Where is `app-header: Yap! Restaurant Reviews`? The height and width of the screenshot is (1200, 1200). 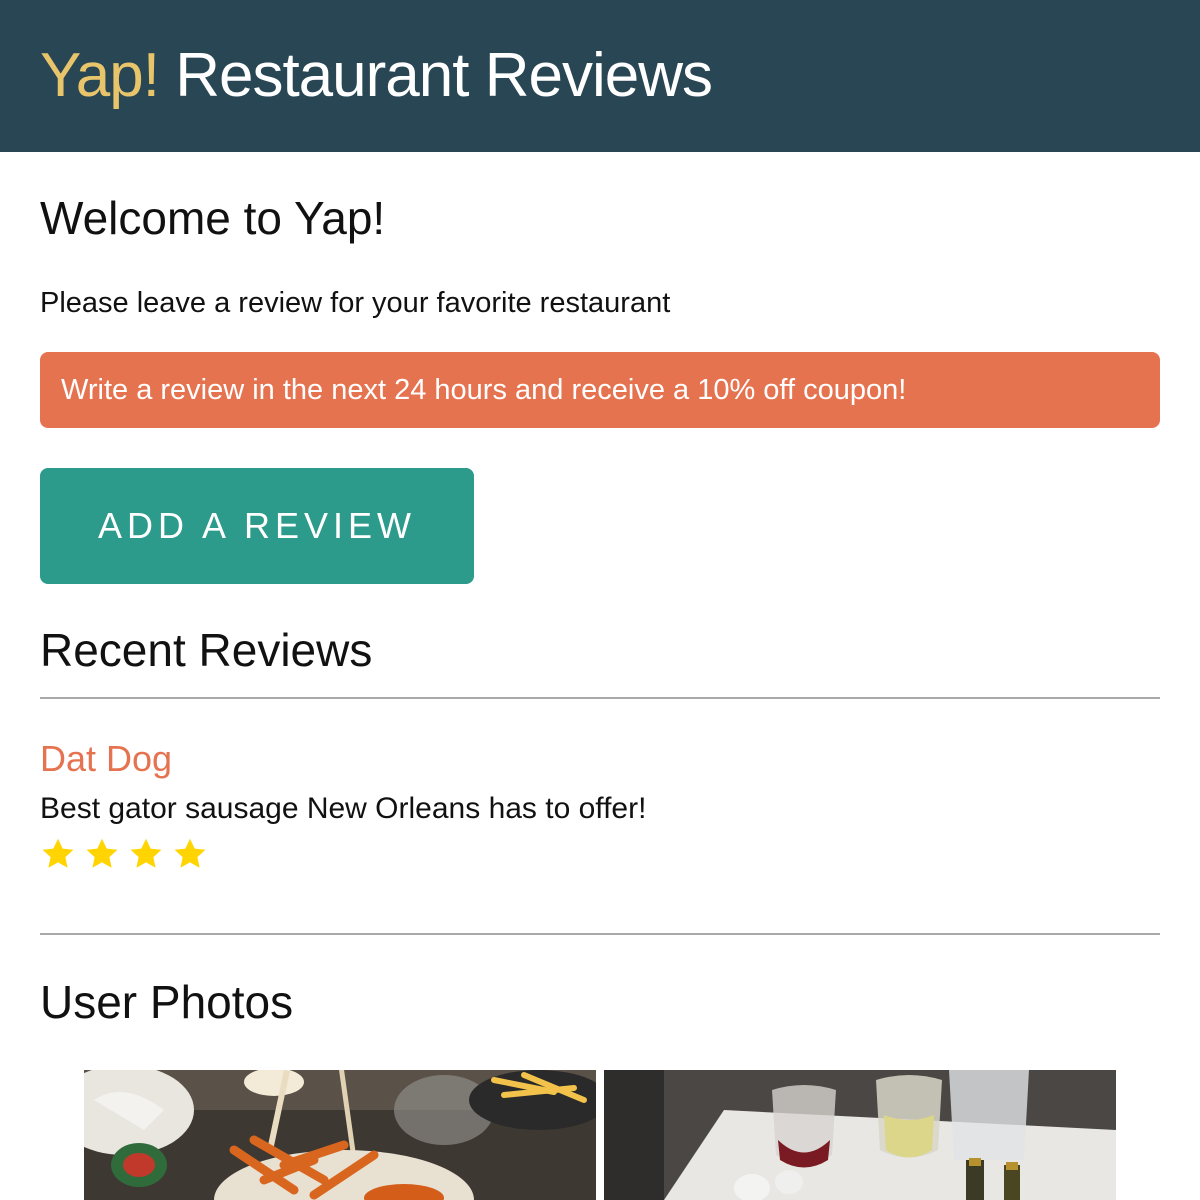
app-header: Yap! Restaurant Reviews is located at coordinates (600, 76).